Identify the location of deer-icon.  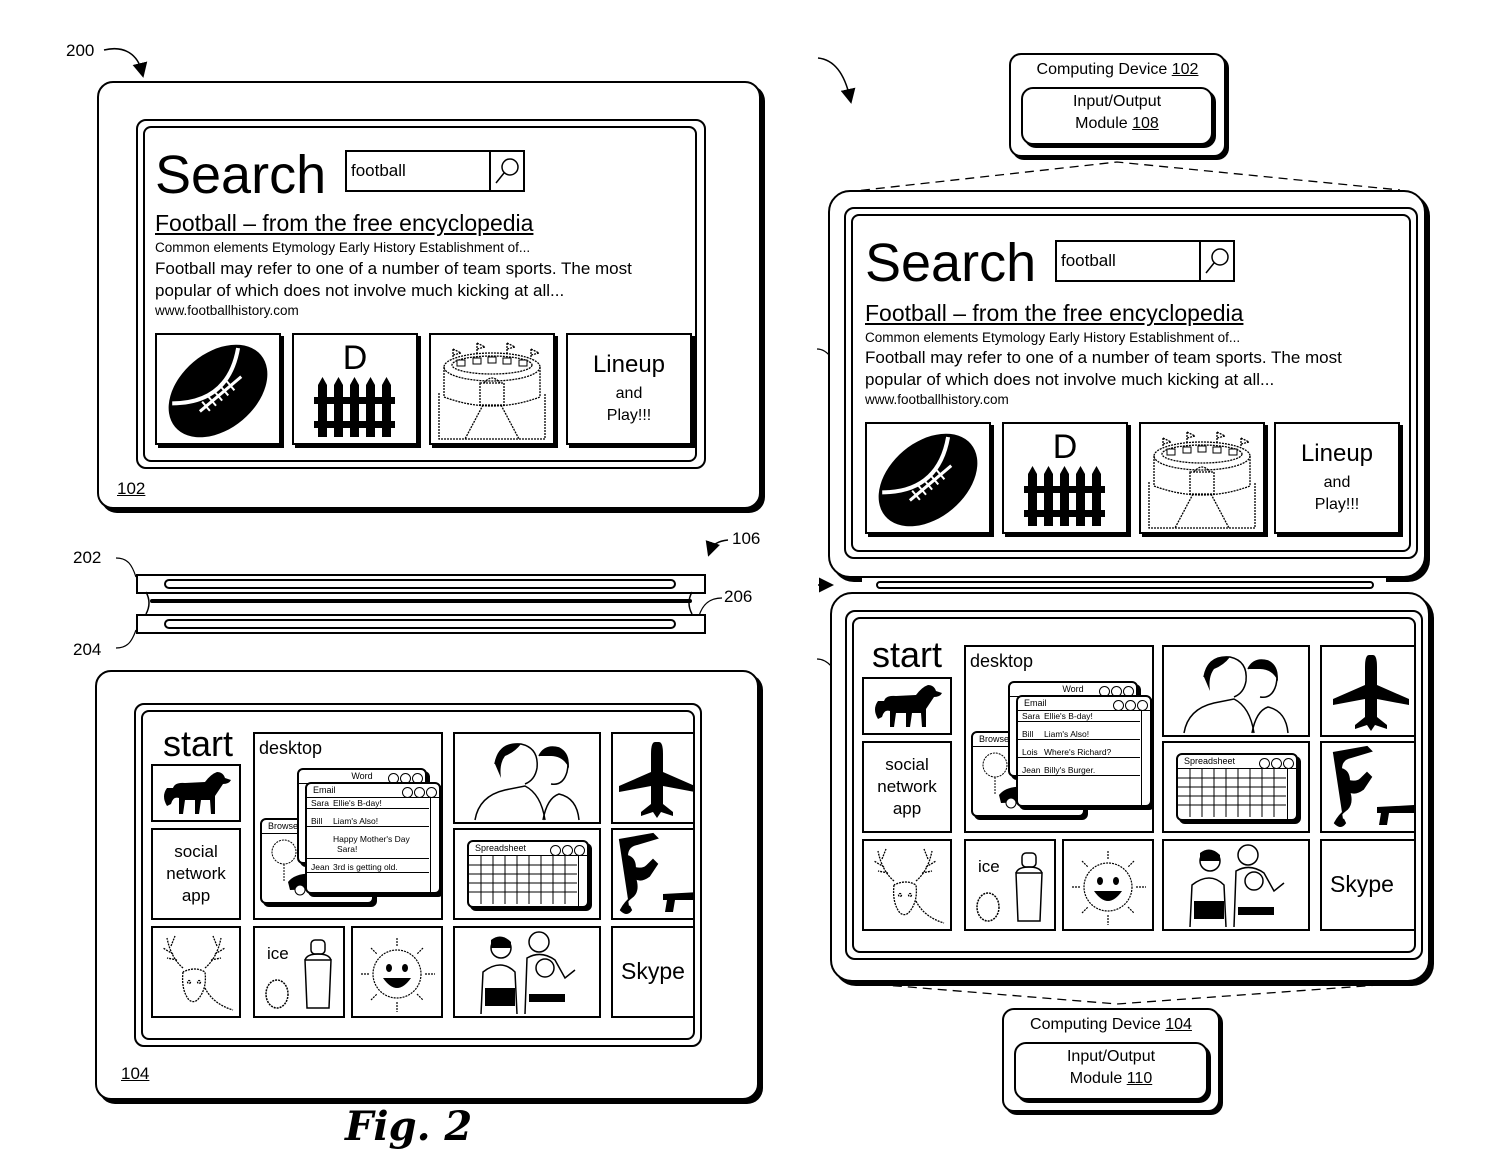
(198, 973).